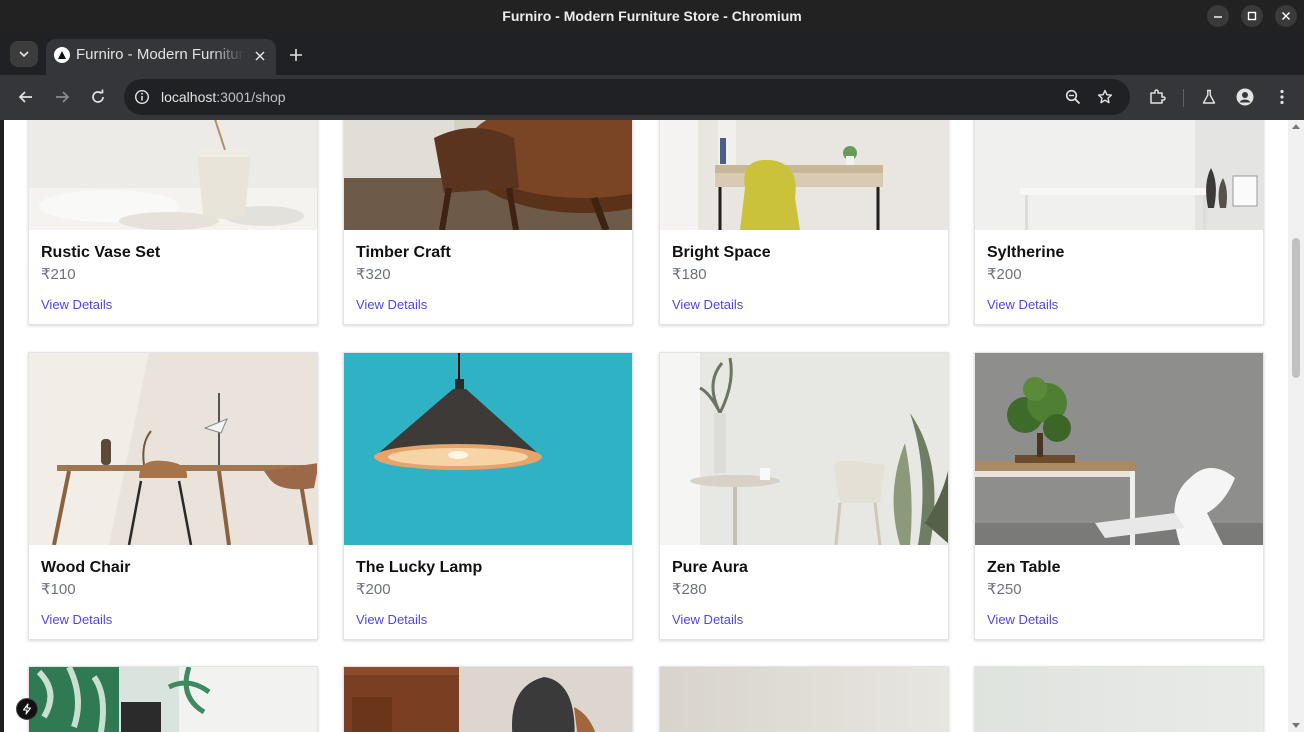 The image size is (1304, 732). I want to click on product-card: Rustic Vase Set ₹210 View Details, so click(173, 222).